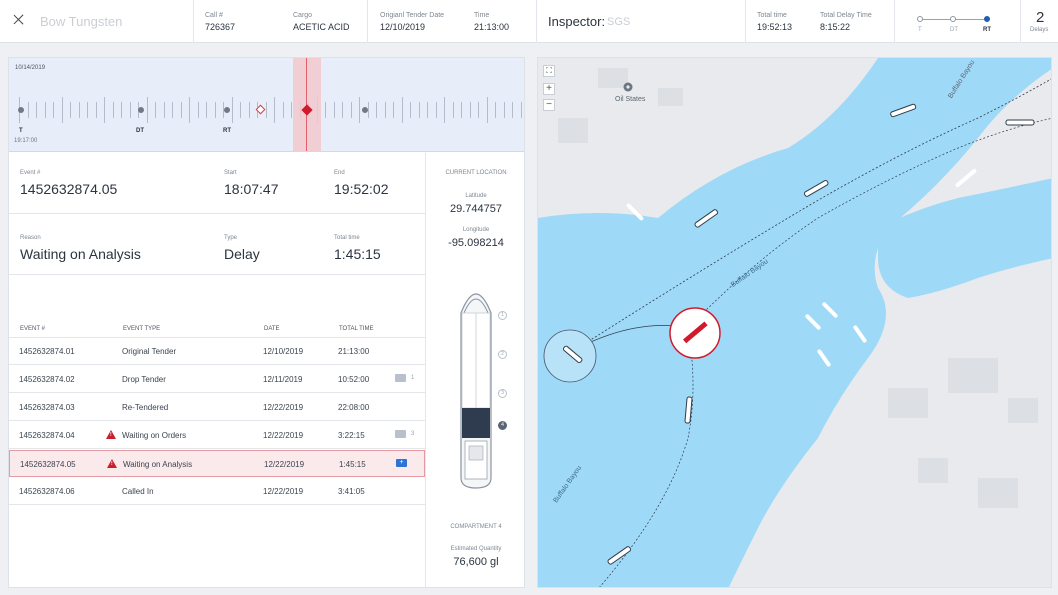 This screenshot has height=595, width=1058. Describe the element at coordinates (19, 20) in the screenshot. I see `close-icon` at that location.